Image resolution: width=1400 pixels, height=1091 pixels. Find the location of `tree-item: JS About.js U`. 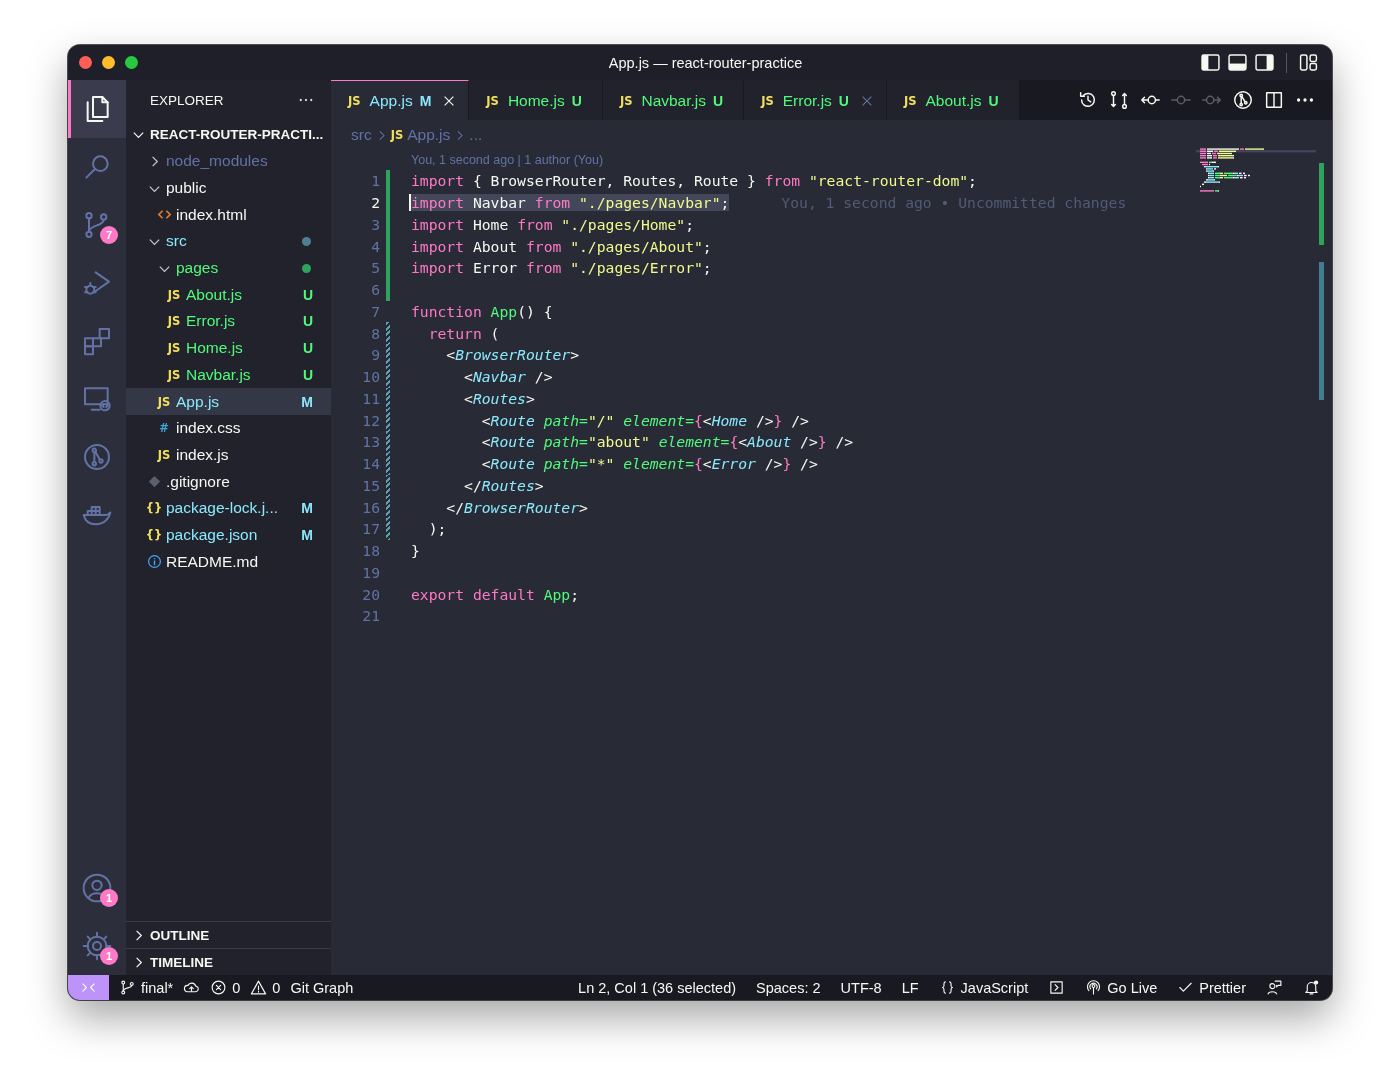

tree-item: JS About.js U is located at coordinates (228, 295).